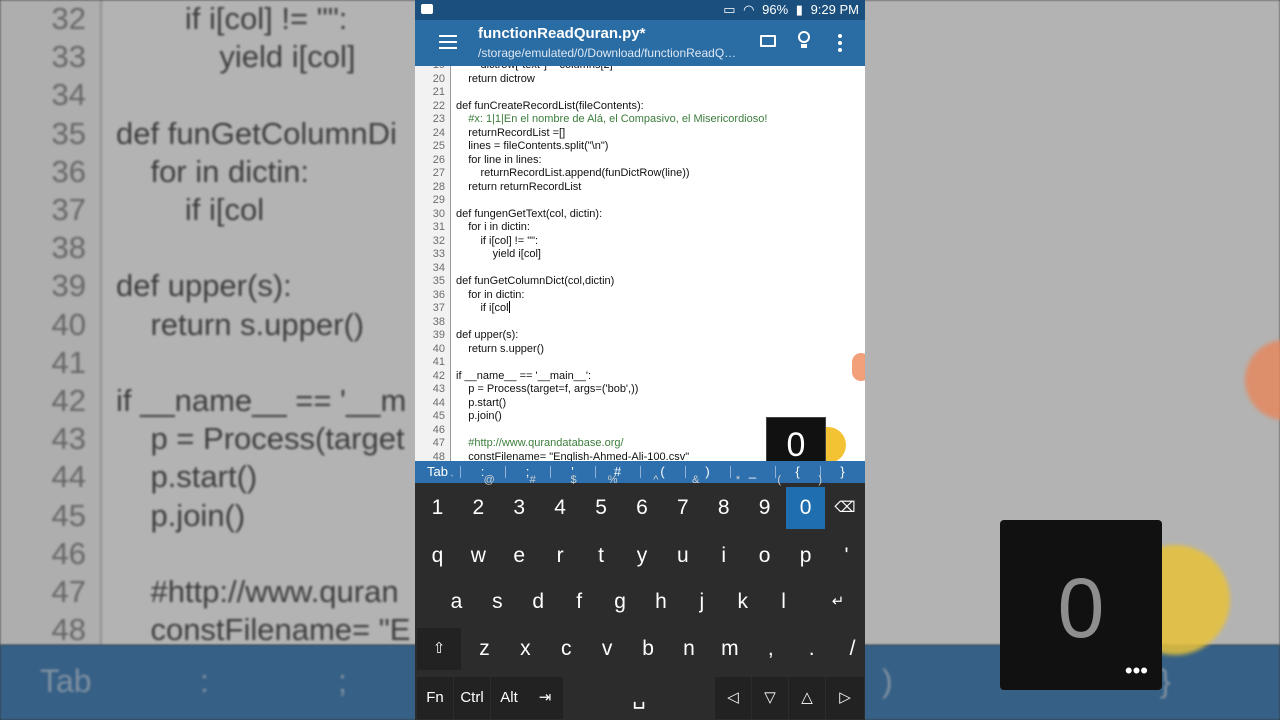  Describe the element at coordinates (640, 200) in the screenshot. I see `code-line: 29` at that location.